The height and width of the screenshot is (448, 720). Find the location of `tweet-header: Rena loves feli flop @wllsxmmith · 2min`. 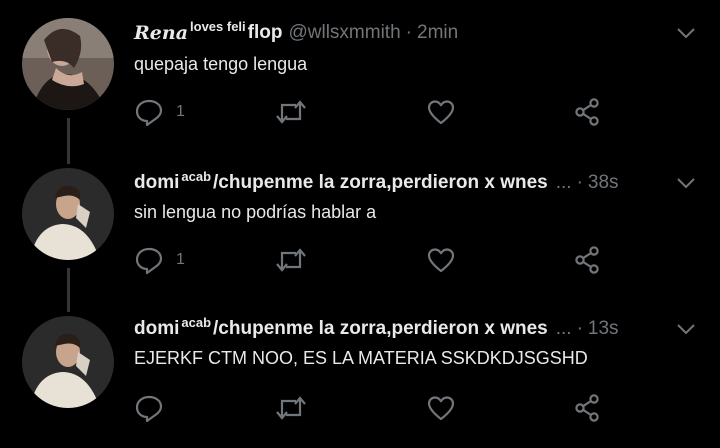

tweet-header: Rena loves feli flop @wllsxmmith · 2min is located at coordinates (296, 33).